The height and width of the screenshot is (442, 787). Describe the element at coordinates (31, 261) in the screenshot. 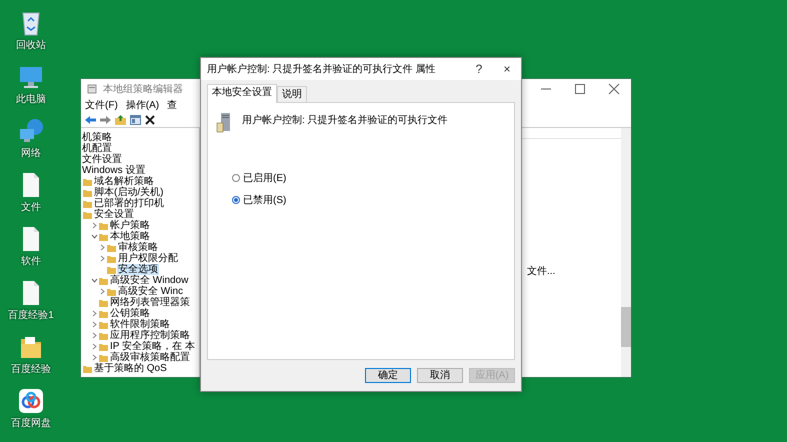

I see `desktop-icon-label: 软件` at that location.